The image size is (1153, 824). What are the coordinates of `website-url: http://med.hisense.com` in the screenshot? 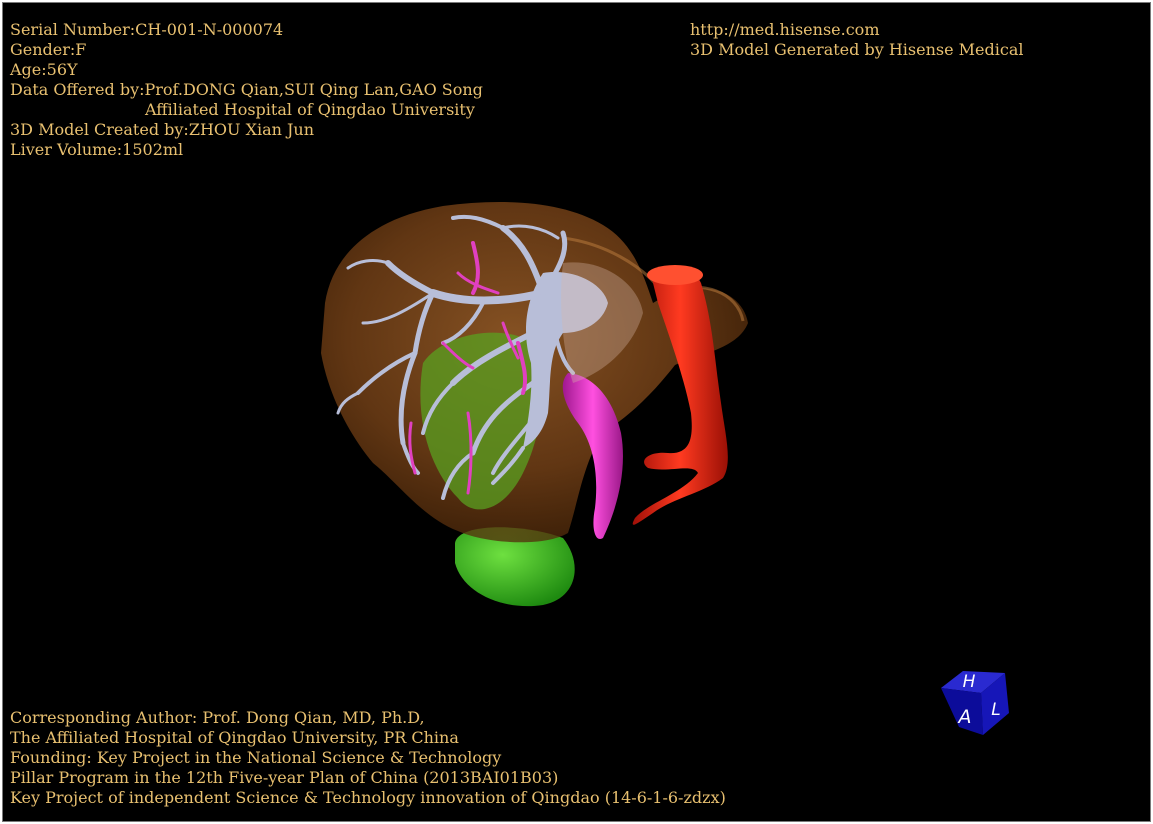 It's located at (785, 29).